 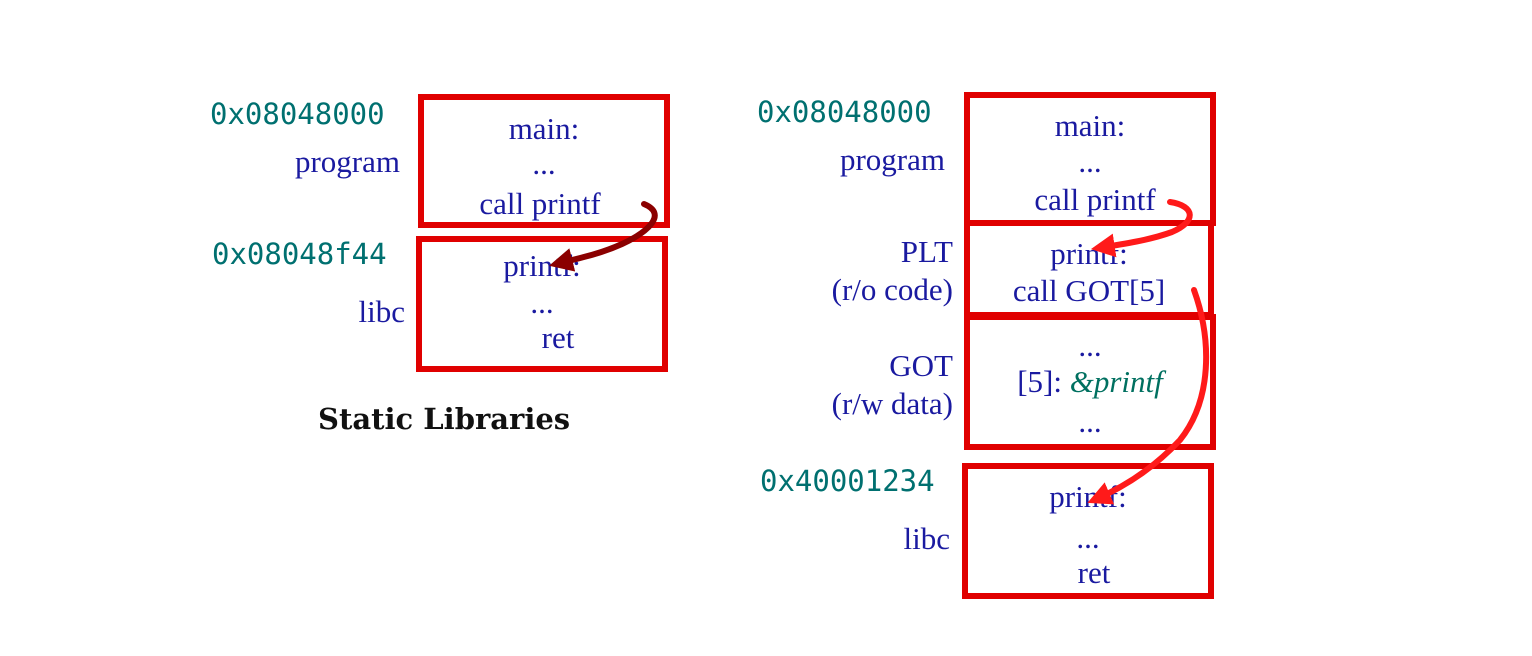 I want to click on got-sublabel: (r/w data), so click(x=892, y=403).